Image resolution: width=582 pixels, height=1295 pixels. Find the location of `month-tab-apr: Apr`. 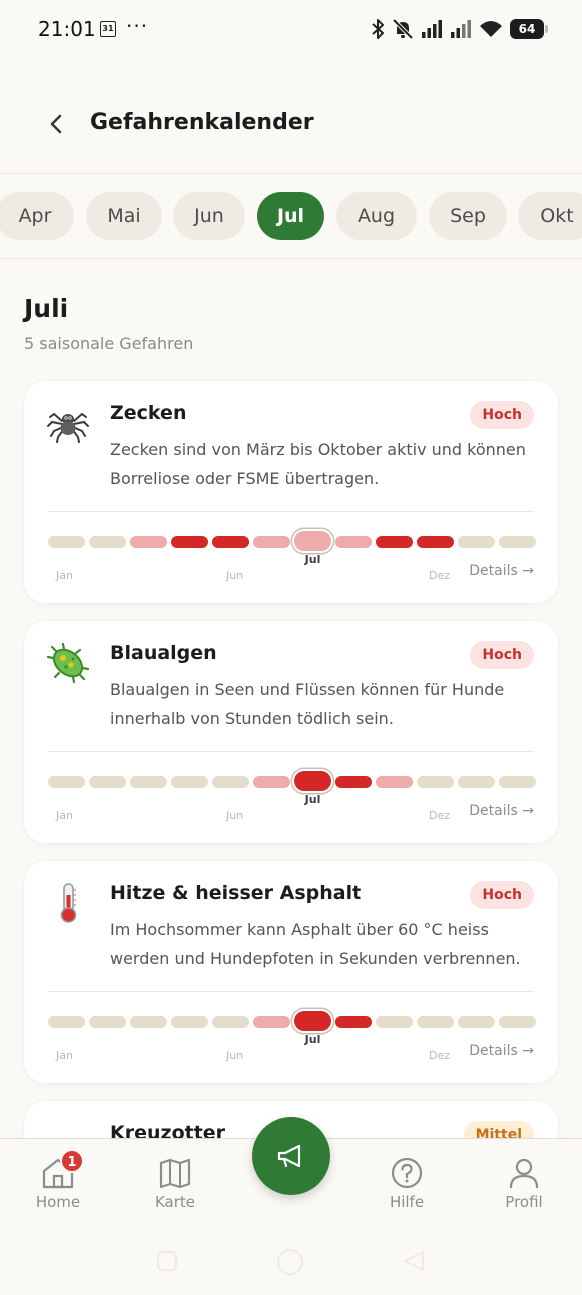

month-tab-apr: Apr is located at coordinates (37, 216).